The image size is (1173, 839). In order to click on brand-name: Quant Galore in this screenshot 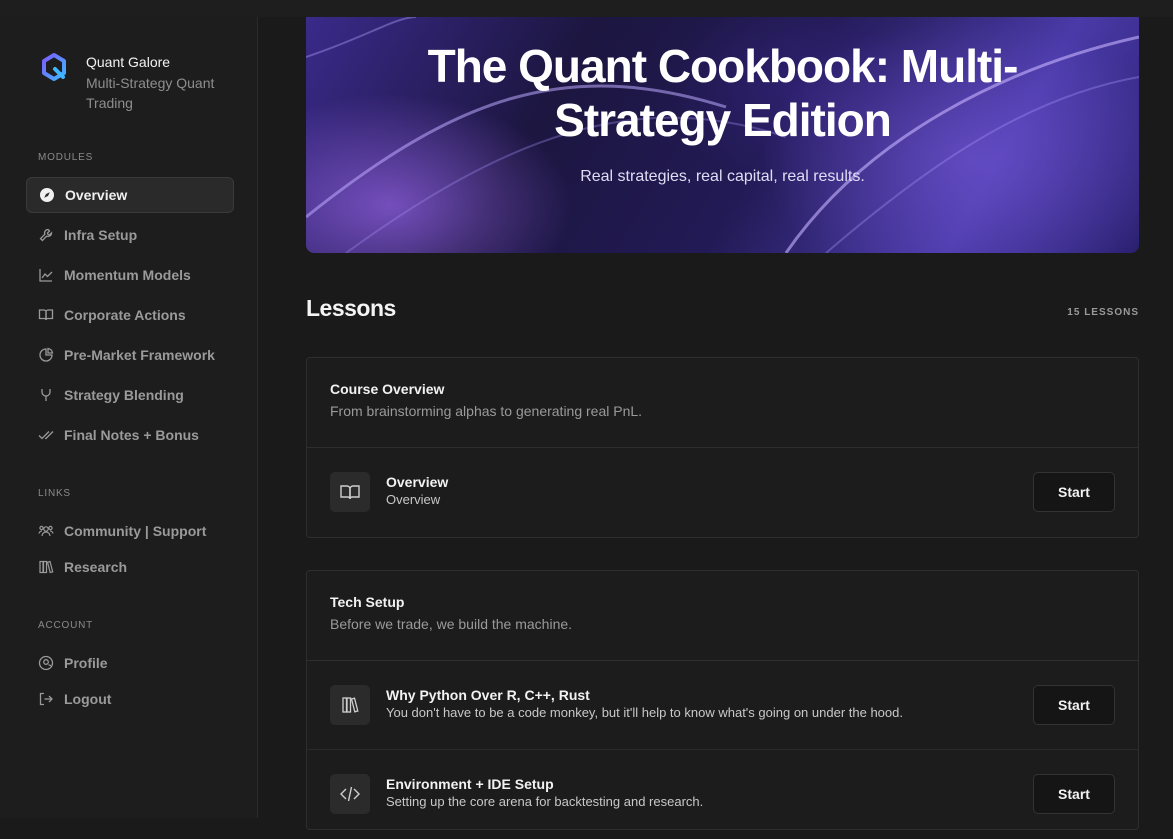, I will do `click(128, 62)`.